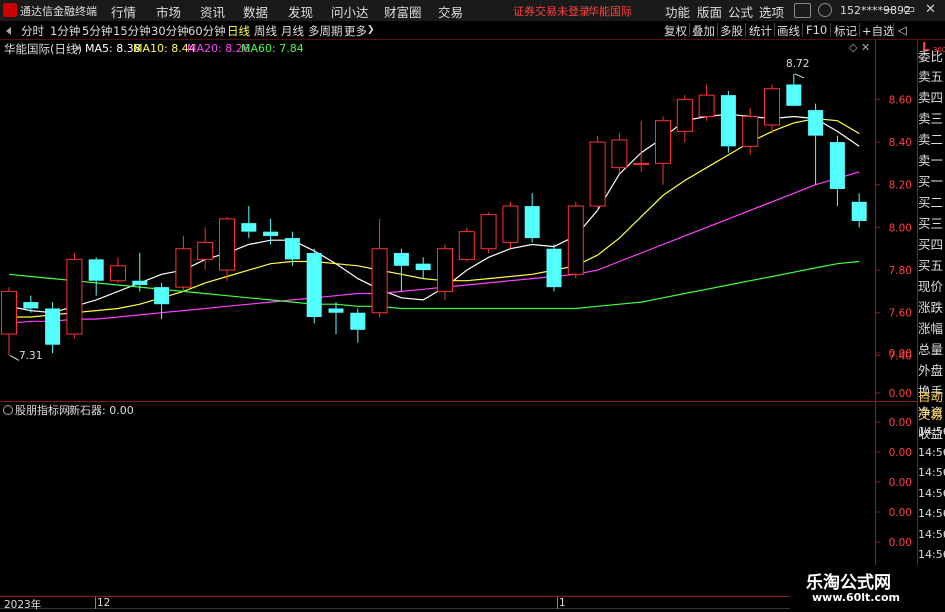 This screenshot has width=945, height=612. What do you see at coordinates (123, 11) in the screenshot?
I see `menu-item-hangqing: 行情` at bounding box center [123, 11].